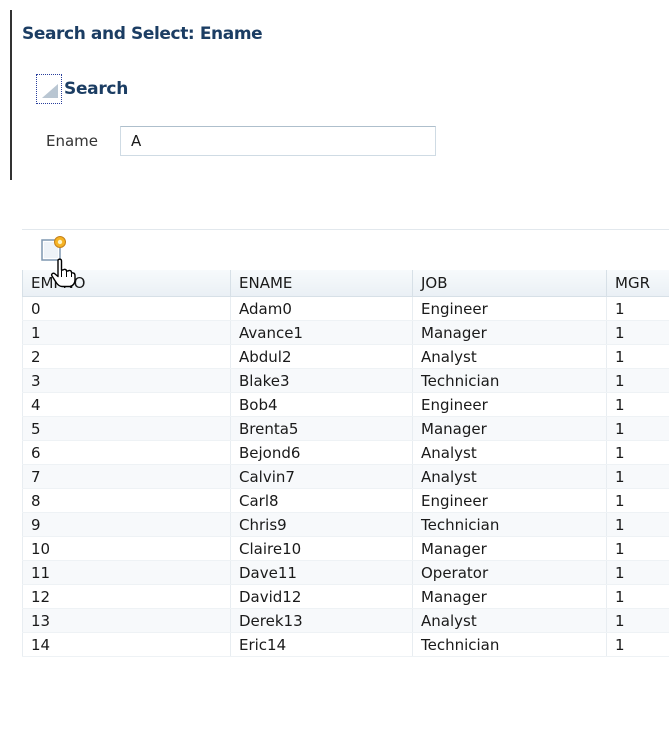  I want to click on cell-ename: Avance1, so click(321, 332).